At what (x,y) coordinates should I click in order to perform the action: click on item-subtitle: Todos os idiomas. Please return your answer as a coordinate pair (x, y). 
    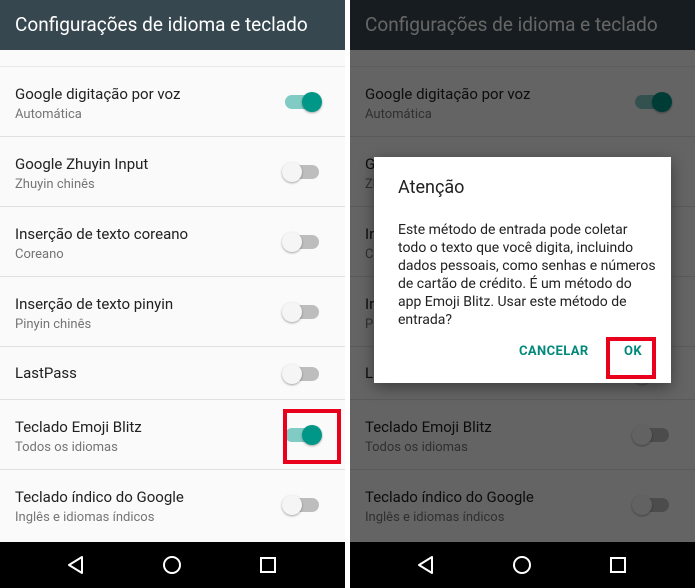
    Looking at the image, I should click on (66, 447).